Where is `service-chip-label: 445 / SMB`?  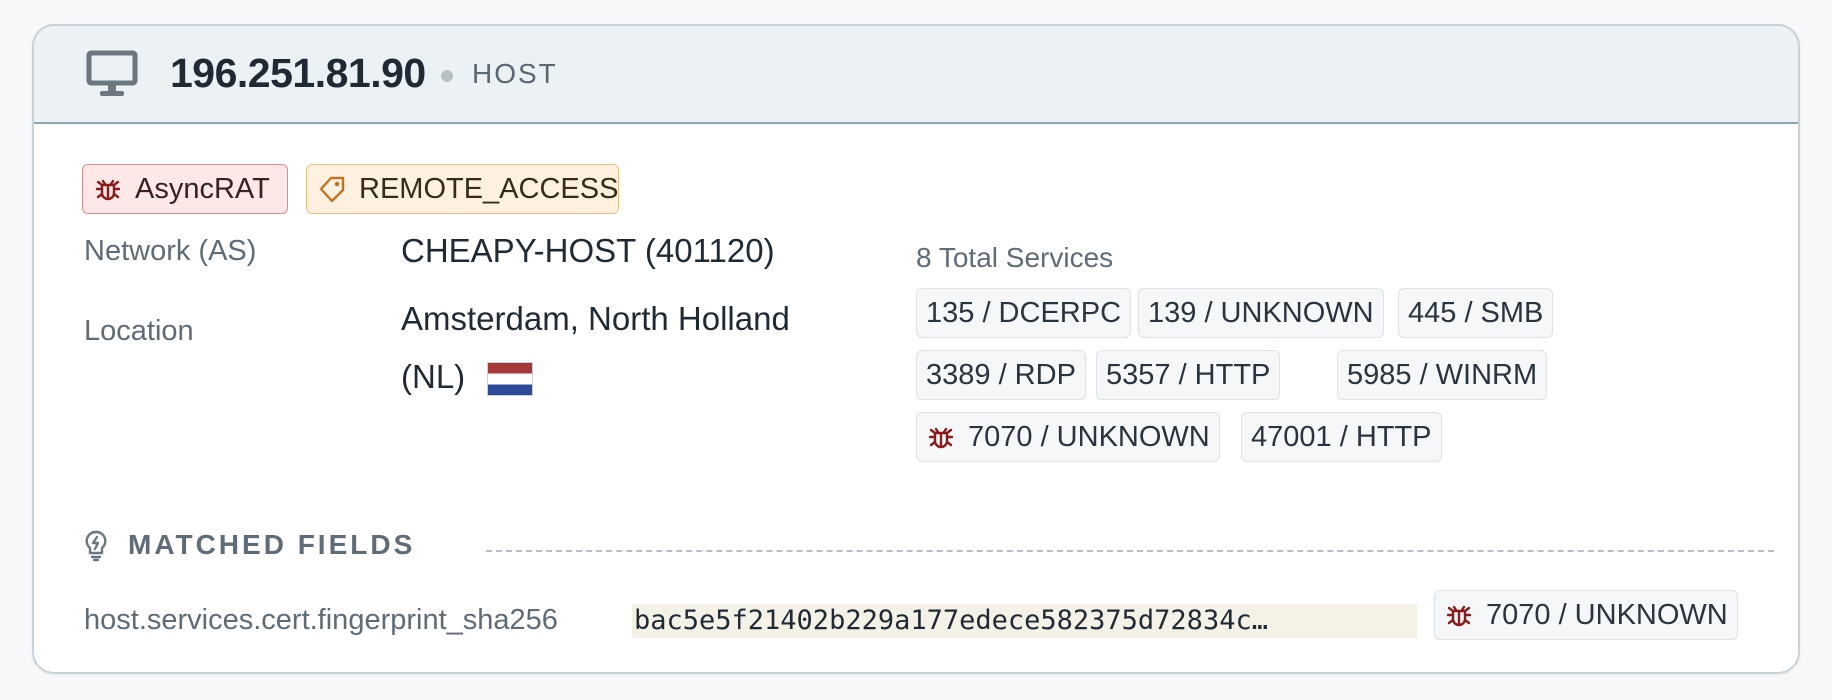
service-chip-label: 445 / SMB is located at coordinates (1476, 312).